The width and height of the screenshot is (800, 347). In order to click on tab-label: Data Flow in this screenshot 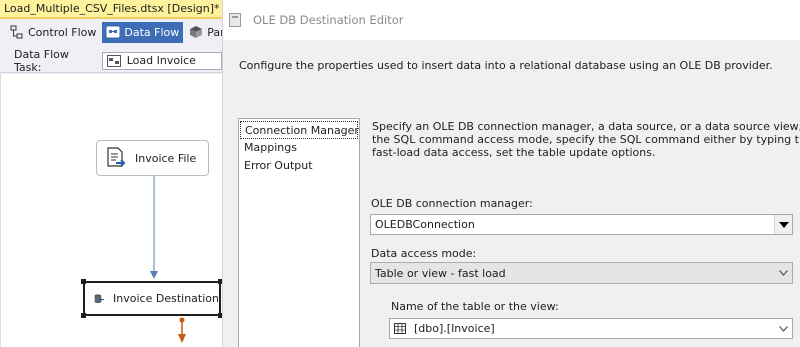, I will do `click(152, 32)`.